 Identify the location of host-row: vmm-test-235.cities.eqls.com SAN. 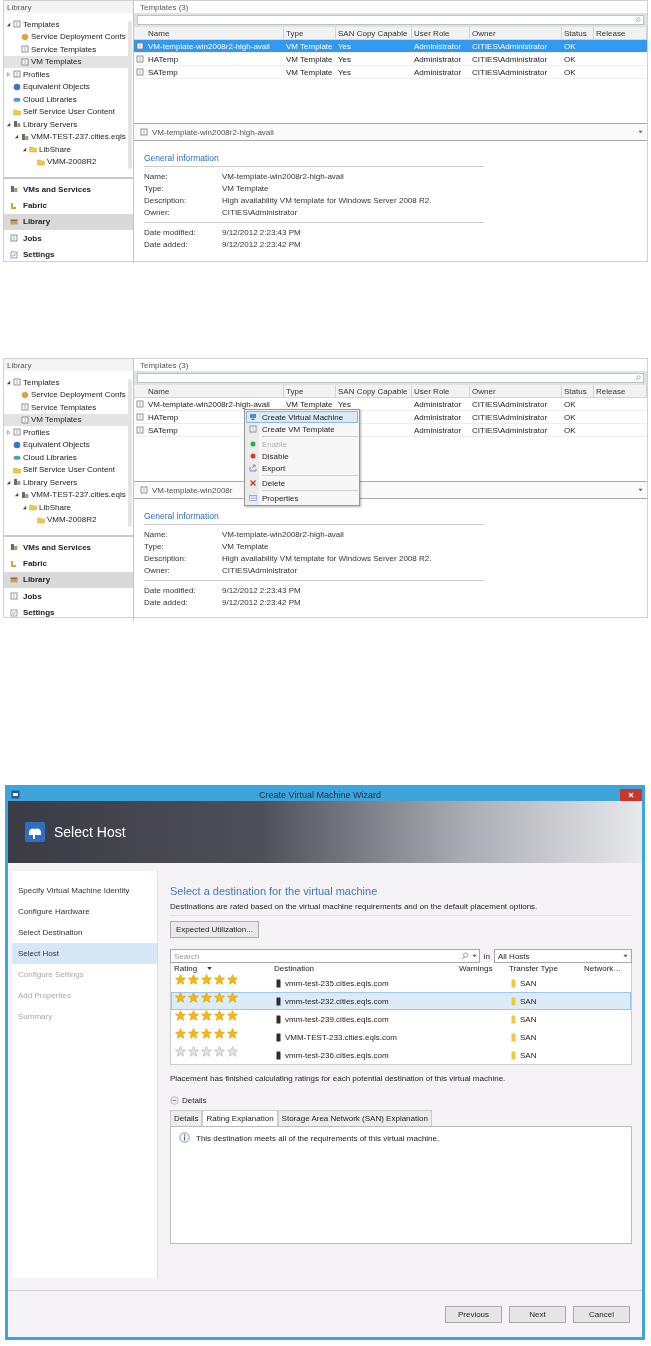
(401, 983).